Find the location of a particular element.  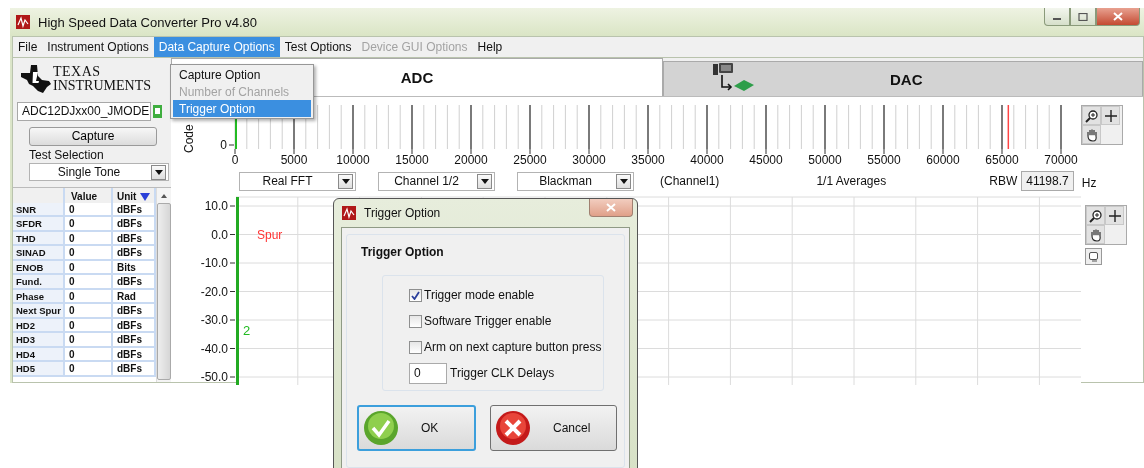

field-label: RBW is located at coordinates (1003, 181).